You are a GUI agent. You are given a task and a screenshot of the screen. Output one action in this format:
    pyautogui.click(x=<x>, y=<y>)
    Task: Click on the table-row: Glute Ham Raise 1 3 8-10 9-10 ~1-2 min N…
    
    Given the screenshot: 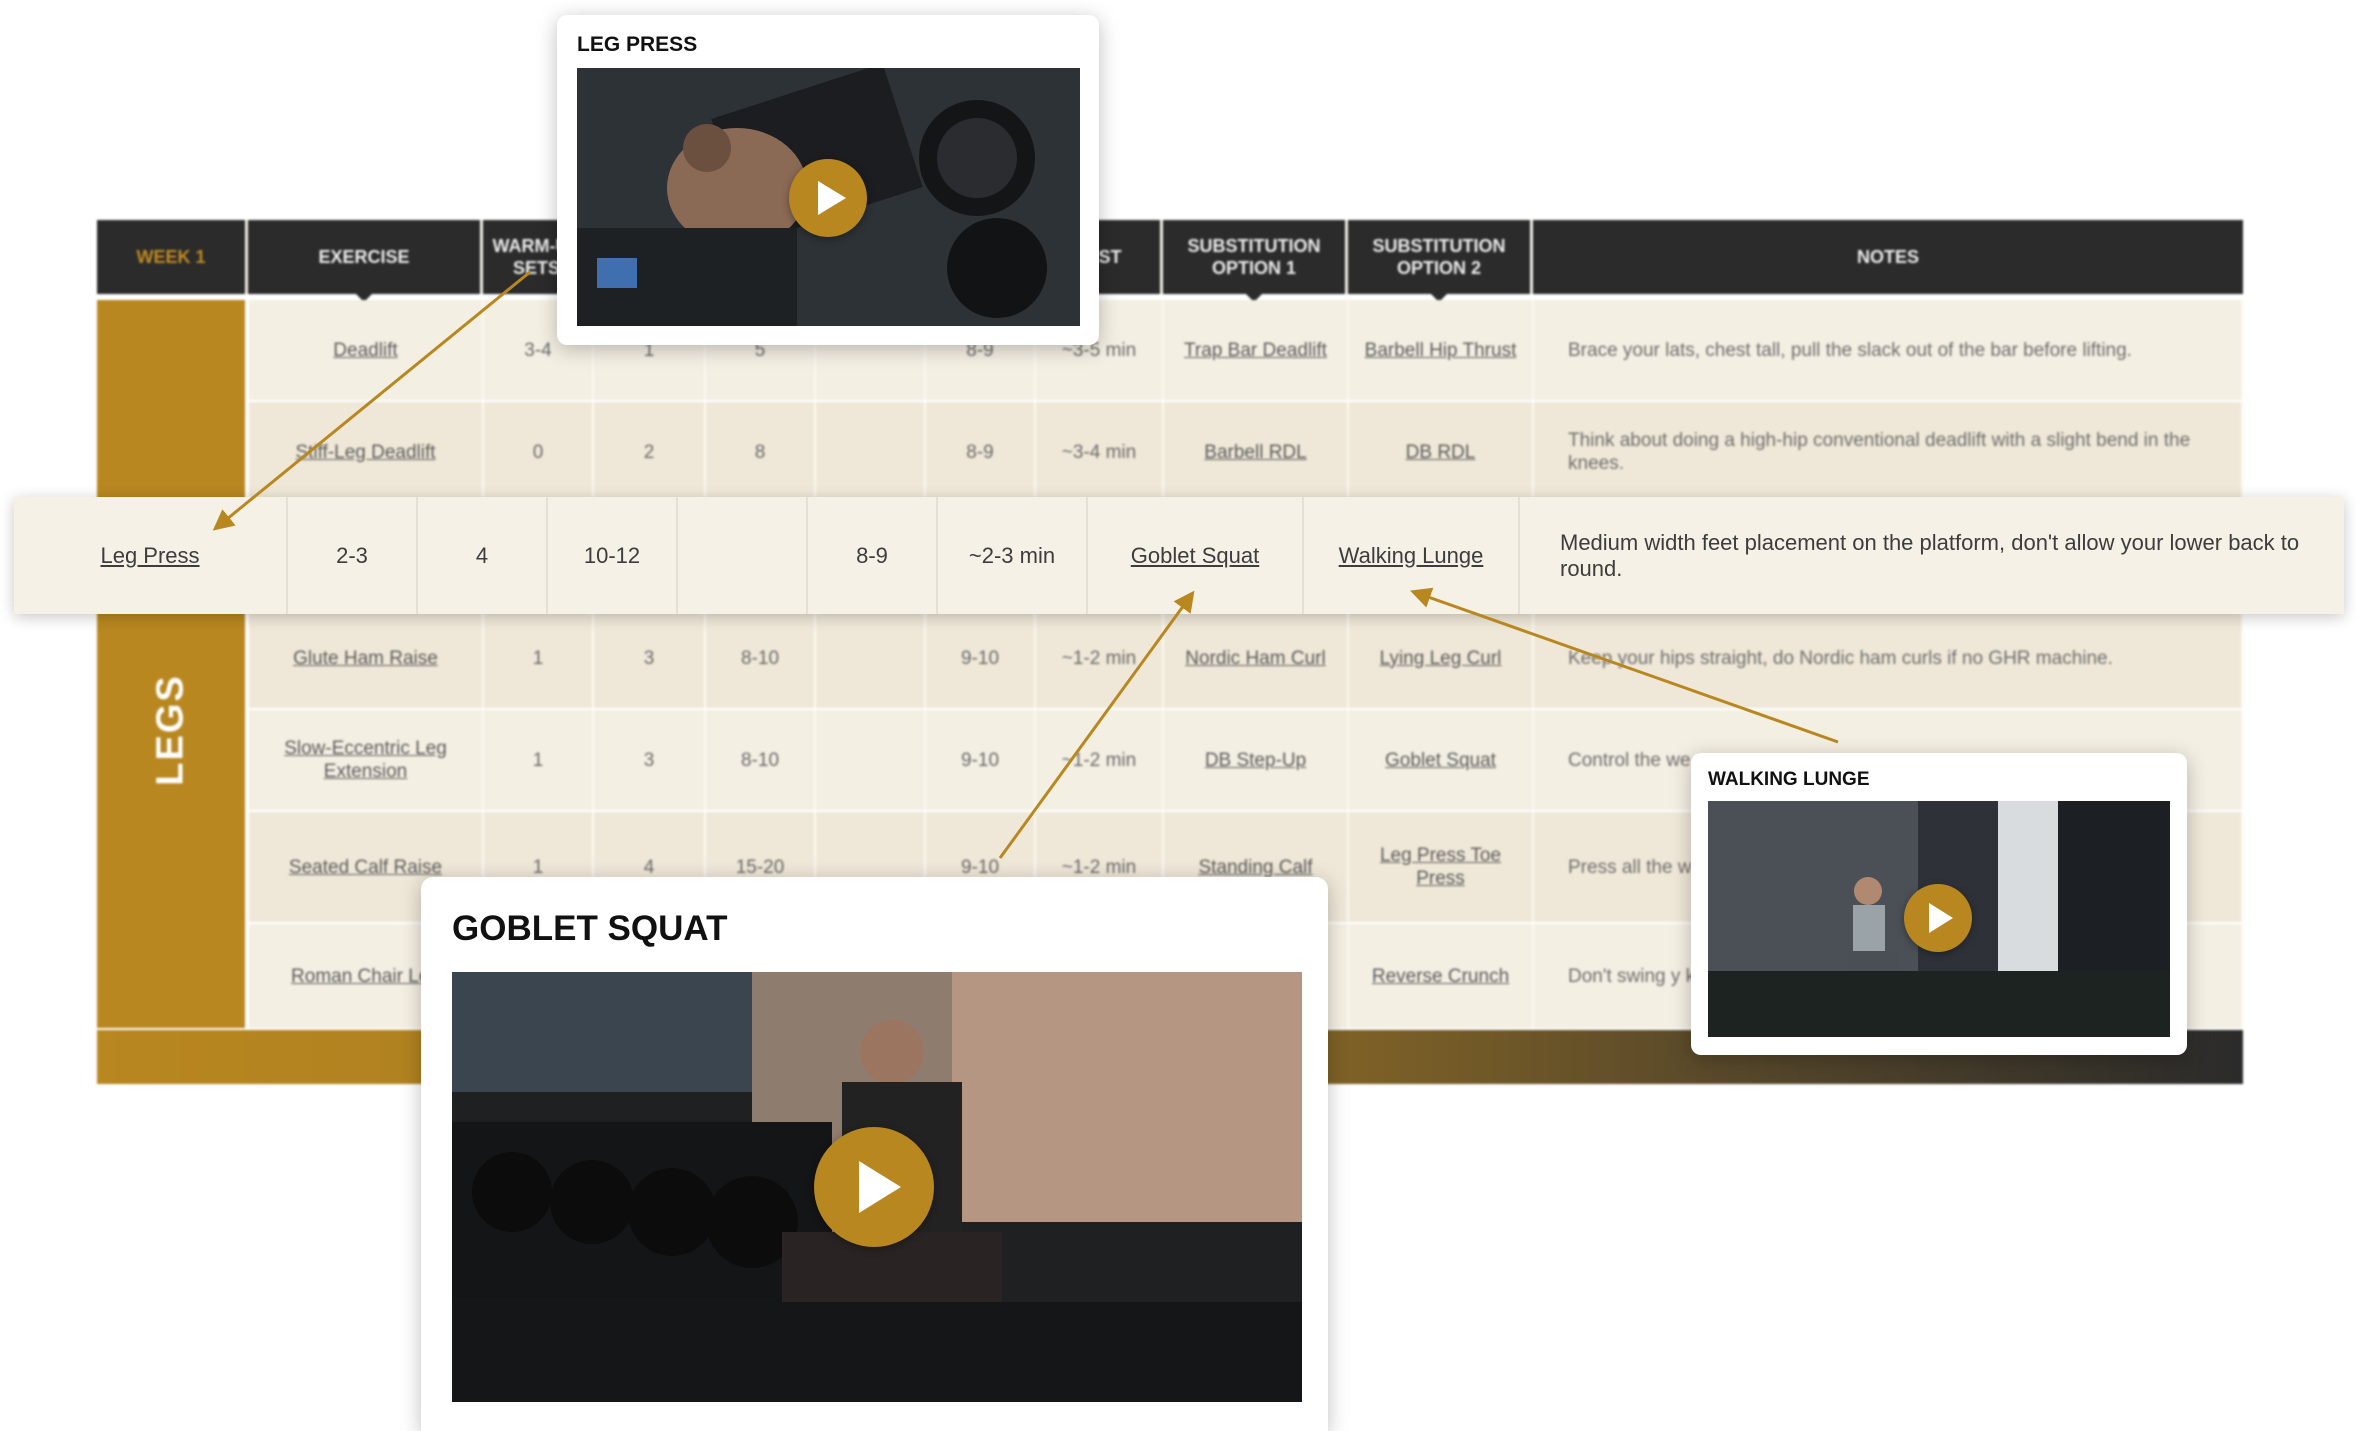 What is the action you would take?
    pyautogui.click(x=1246, y=658)
    